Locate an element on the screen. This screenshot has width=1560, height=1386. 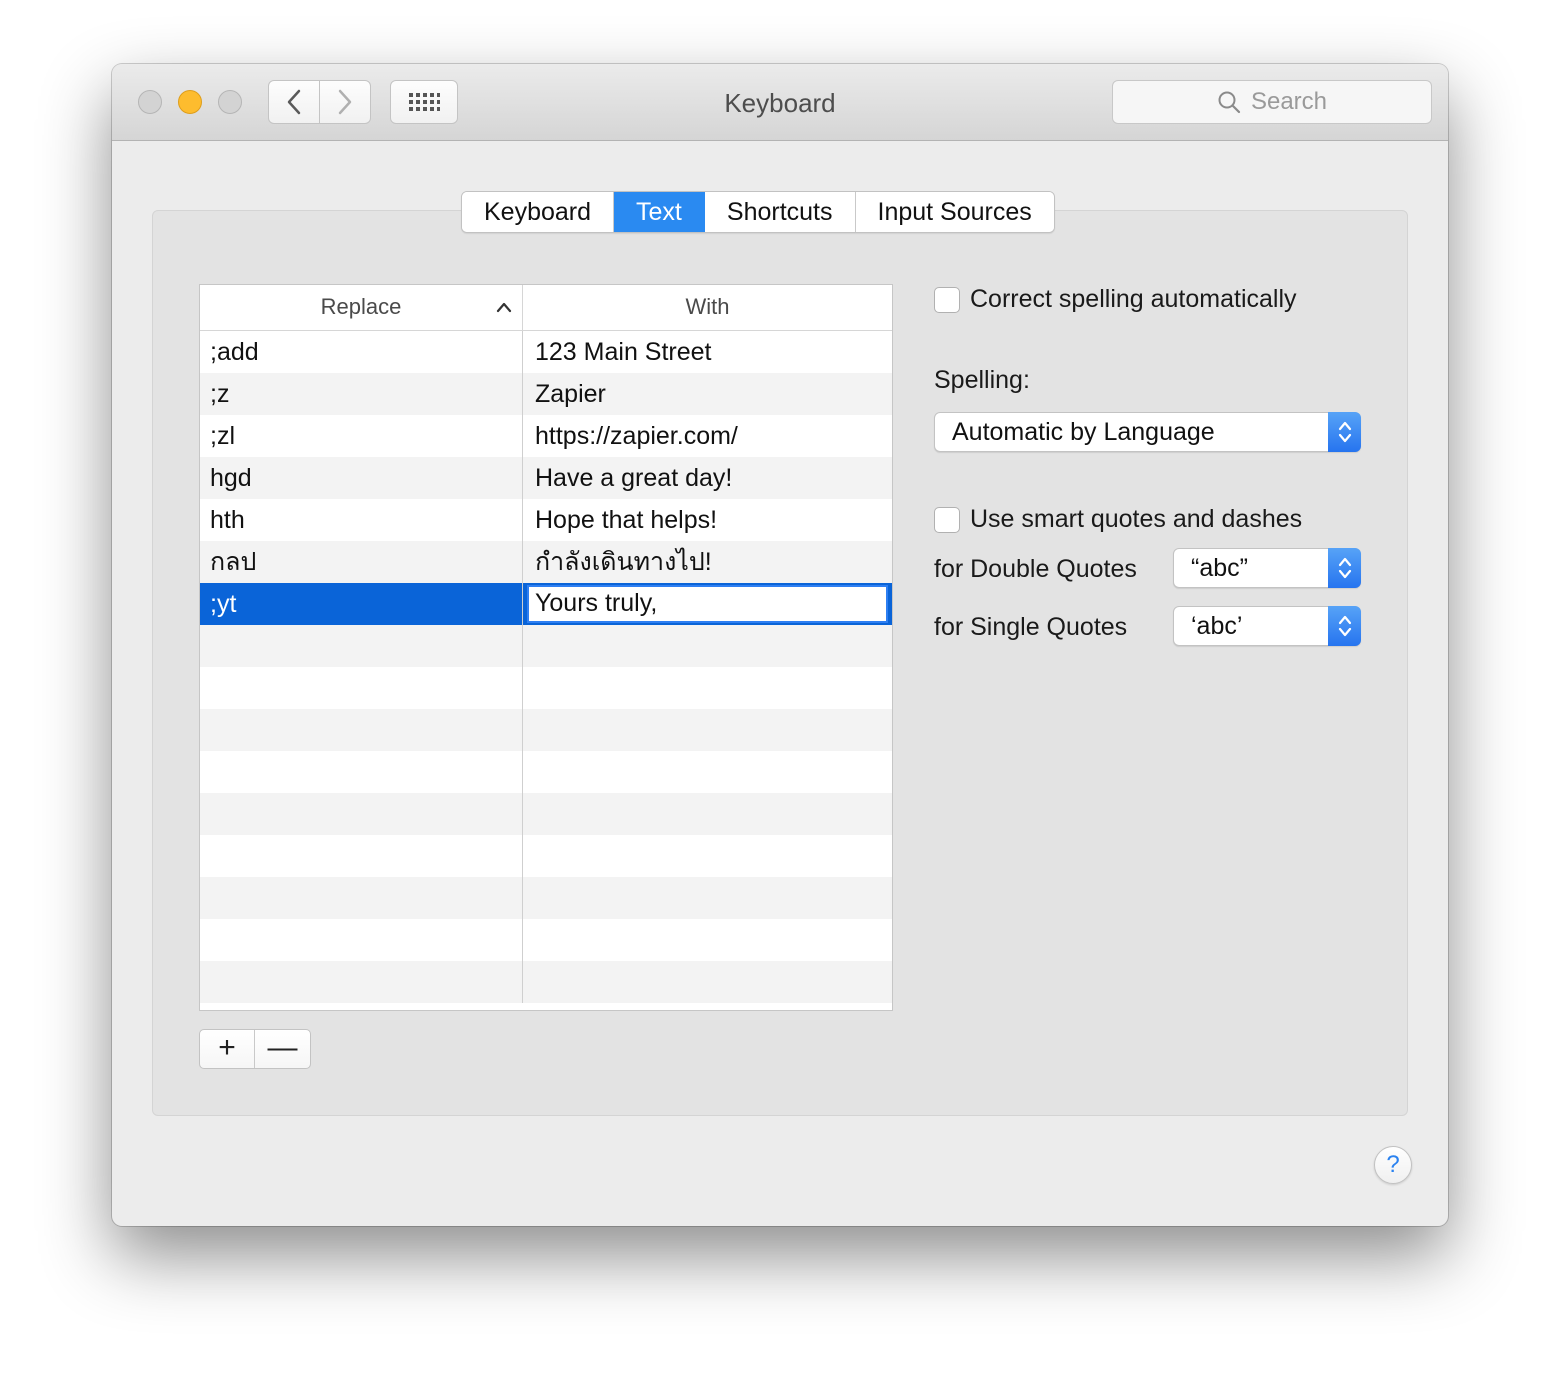
spelling-popup: Automatic by Language is located at coordinates (1147, 432).